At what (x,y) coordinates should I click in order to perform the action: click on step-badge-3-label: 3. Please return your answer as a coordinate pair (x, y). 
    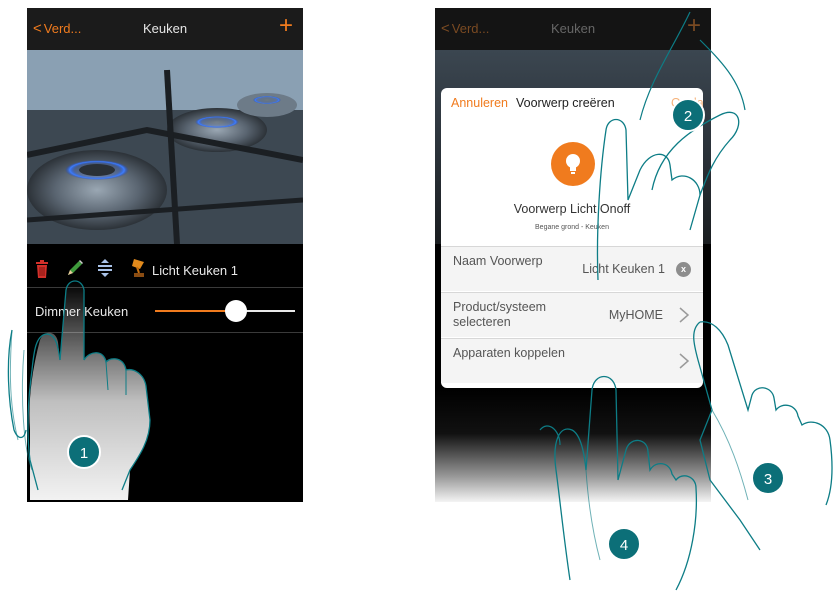
    Looking at the image, I should click on (768, 479).